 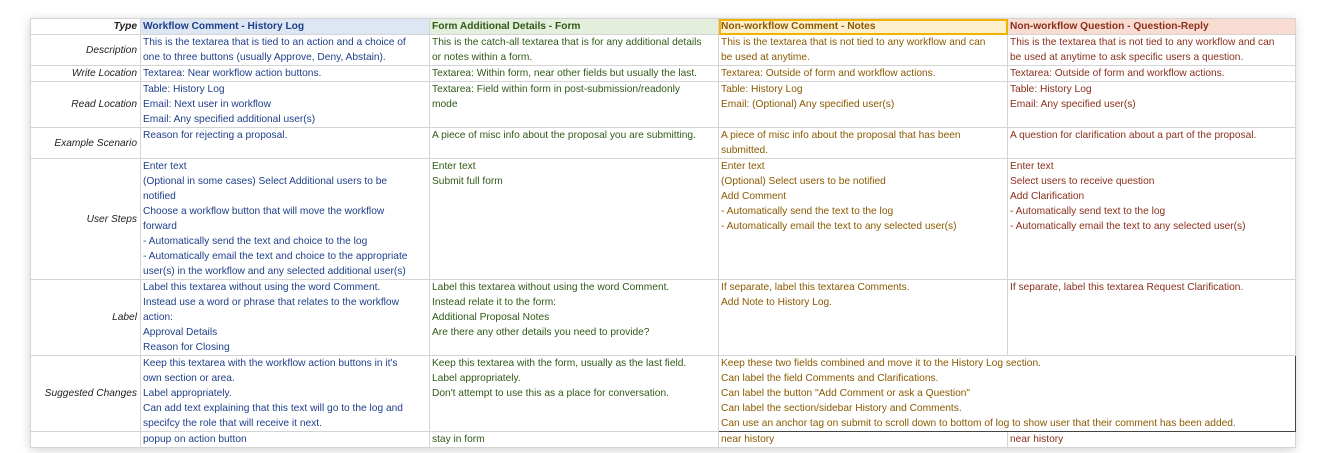 What do you see at coordinates (808, 104) in the screenshot?
I see `cell-text-line: Email: (Optional) Any specified user(s)` at bounding box center [808, 104].